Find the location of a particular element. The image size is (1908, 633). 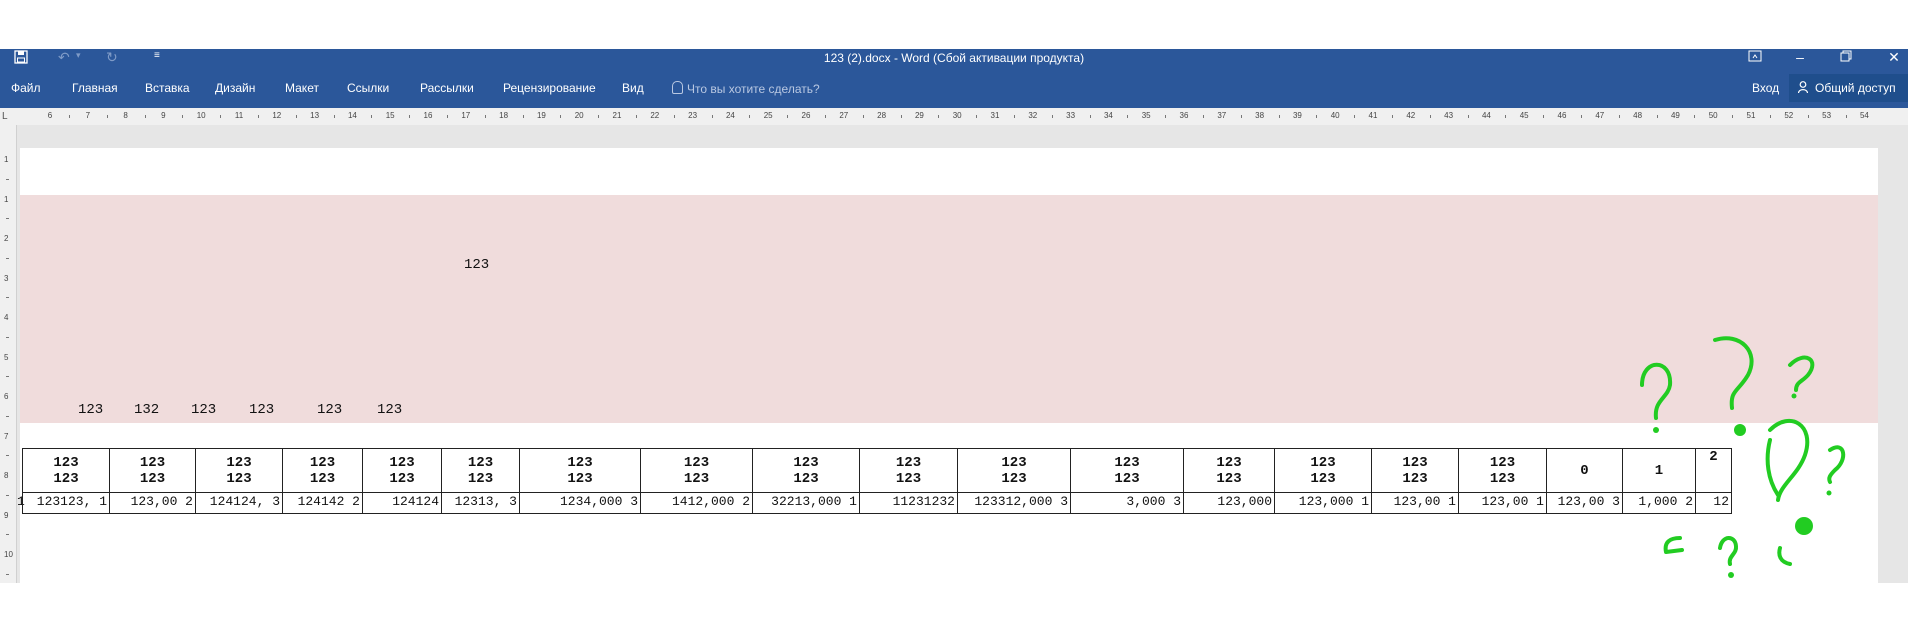

ruler-number: 47 is located at coordinates (1600, 115).